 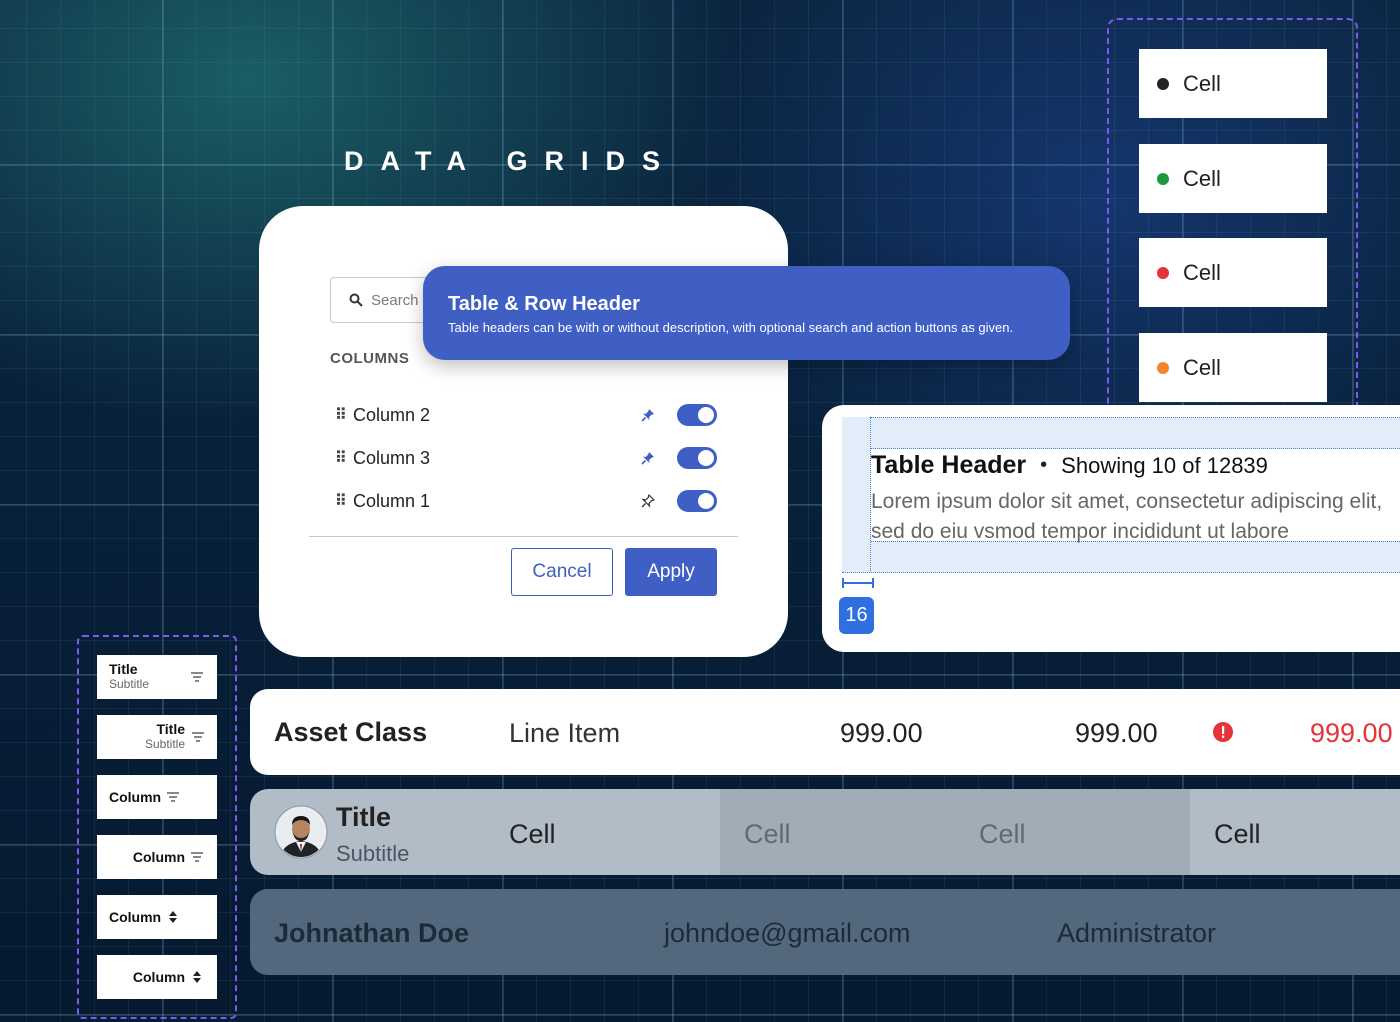 What do you see at coordinates (392, 414) in the screenshot?
I see `column-label: Column 2` at bounding box center [392, 414].